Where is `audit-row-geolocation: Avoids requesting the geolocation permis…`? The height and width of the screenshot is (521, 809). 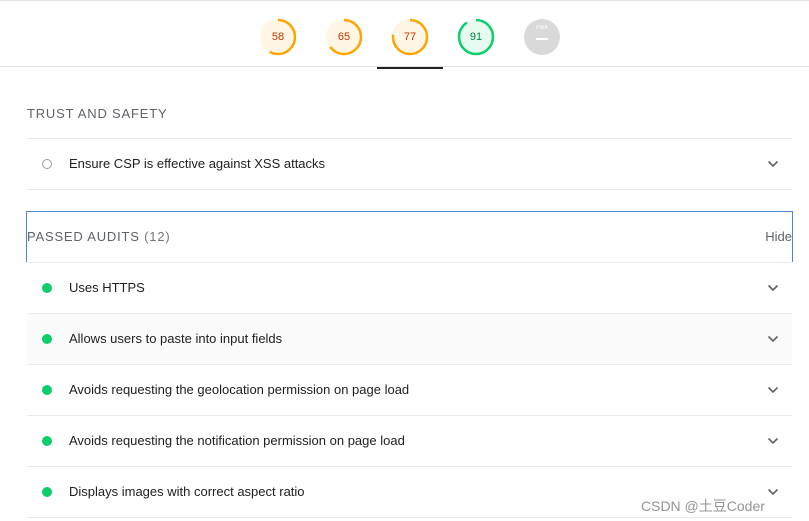
audit-row-geolocation: Avoids requesting the geolocation permis… is located at coordinates (409, 389).